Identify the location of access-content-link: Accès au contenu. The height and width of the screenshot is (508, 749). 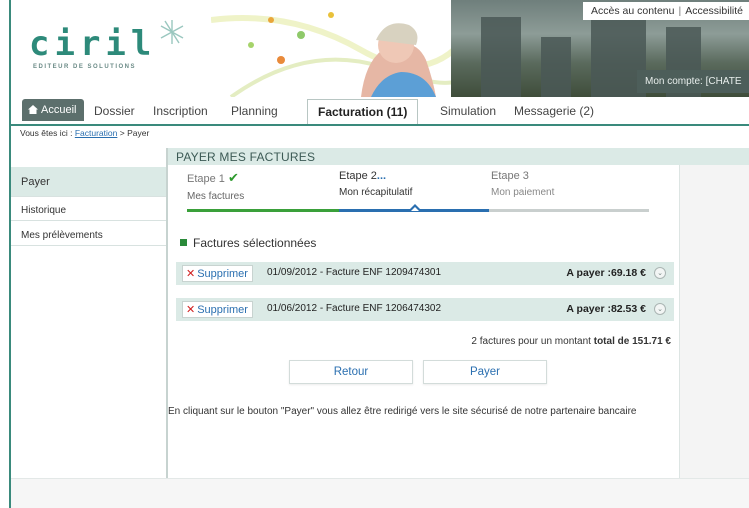
(632, 11).